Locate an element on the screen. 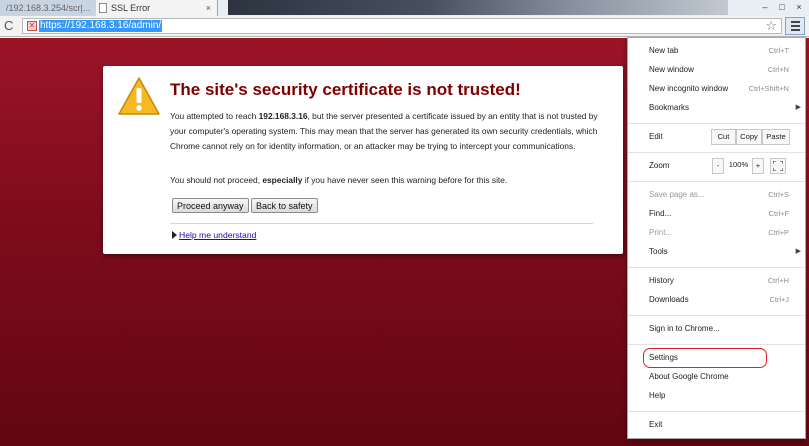 This screenshot has height=446, width=809. cut-button: Cut is located at coordinates (723, 137).